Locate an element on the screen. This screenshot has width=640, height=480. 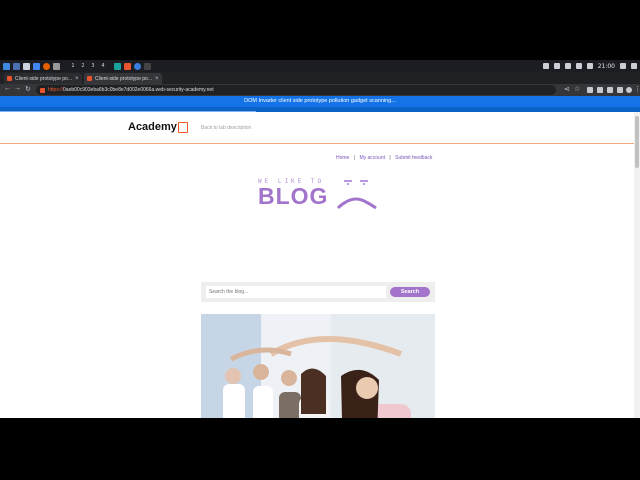
my-account-link: My account is located at coordinates (372, 158).